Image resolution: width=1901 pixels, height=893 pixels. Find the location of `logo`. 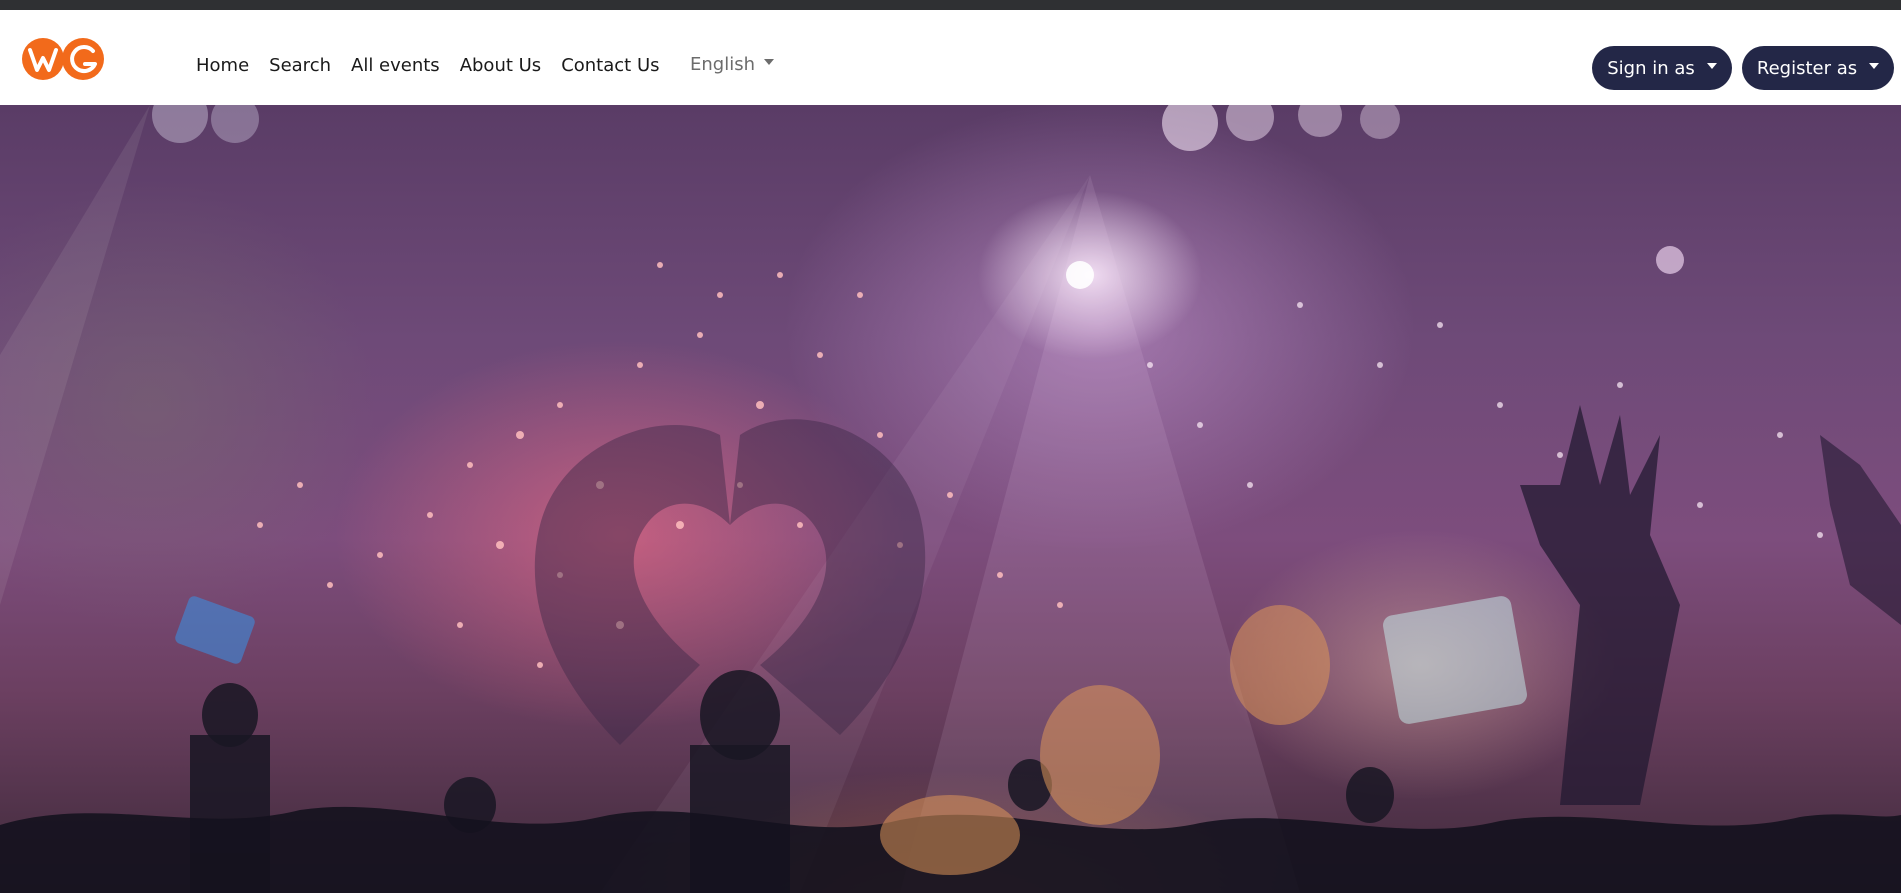

logo is located at coordinates (63, 59).